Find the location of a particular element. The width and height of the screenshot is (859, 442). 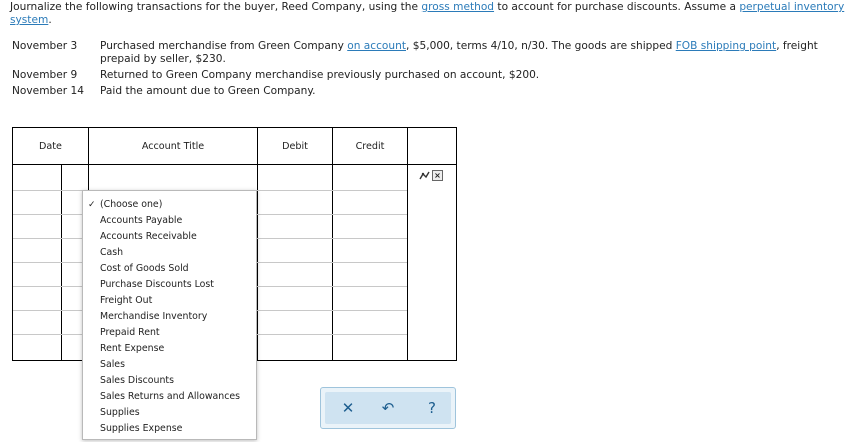

date-day-input is located at coordinates (75, 177).